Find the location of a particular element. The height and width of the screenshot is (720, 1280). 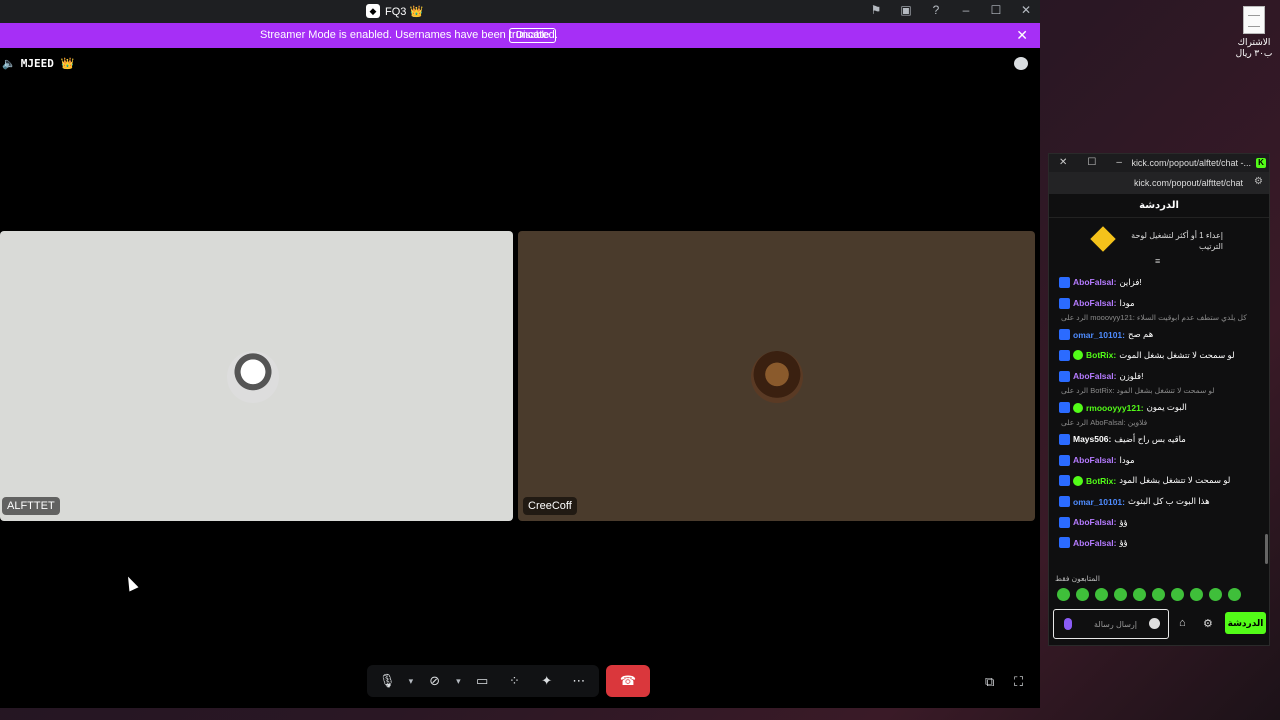

soundboard-icon: ✦ is located at coordinates (547, 681).